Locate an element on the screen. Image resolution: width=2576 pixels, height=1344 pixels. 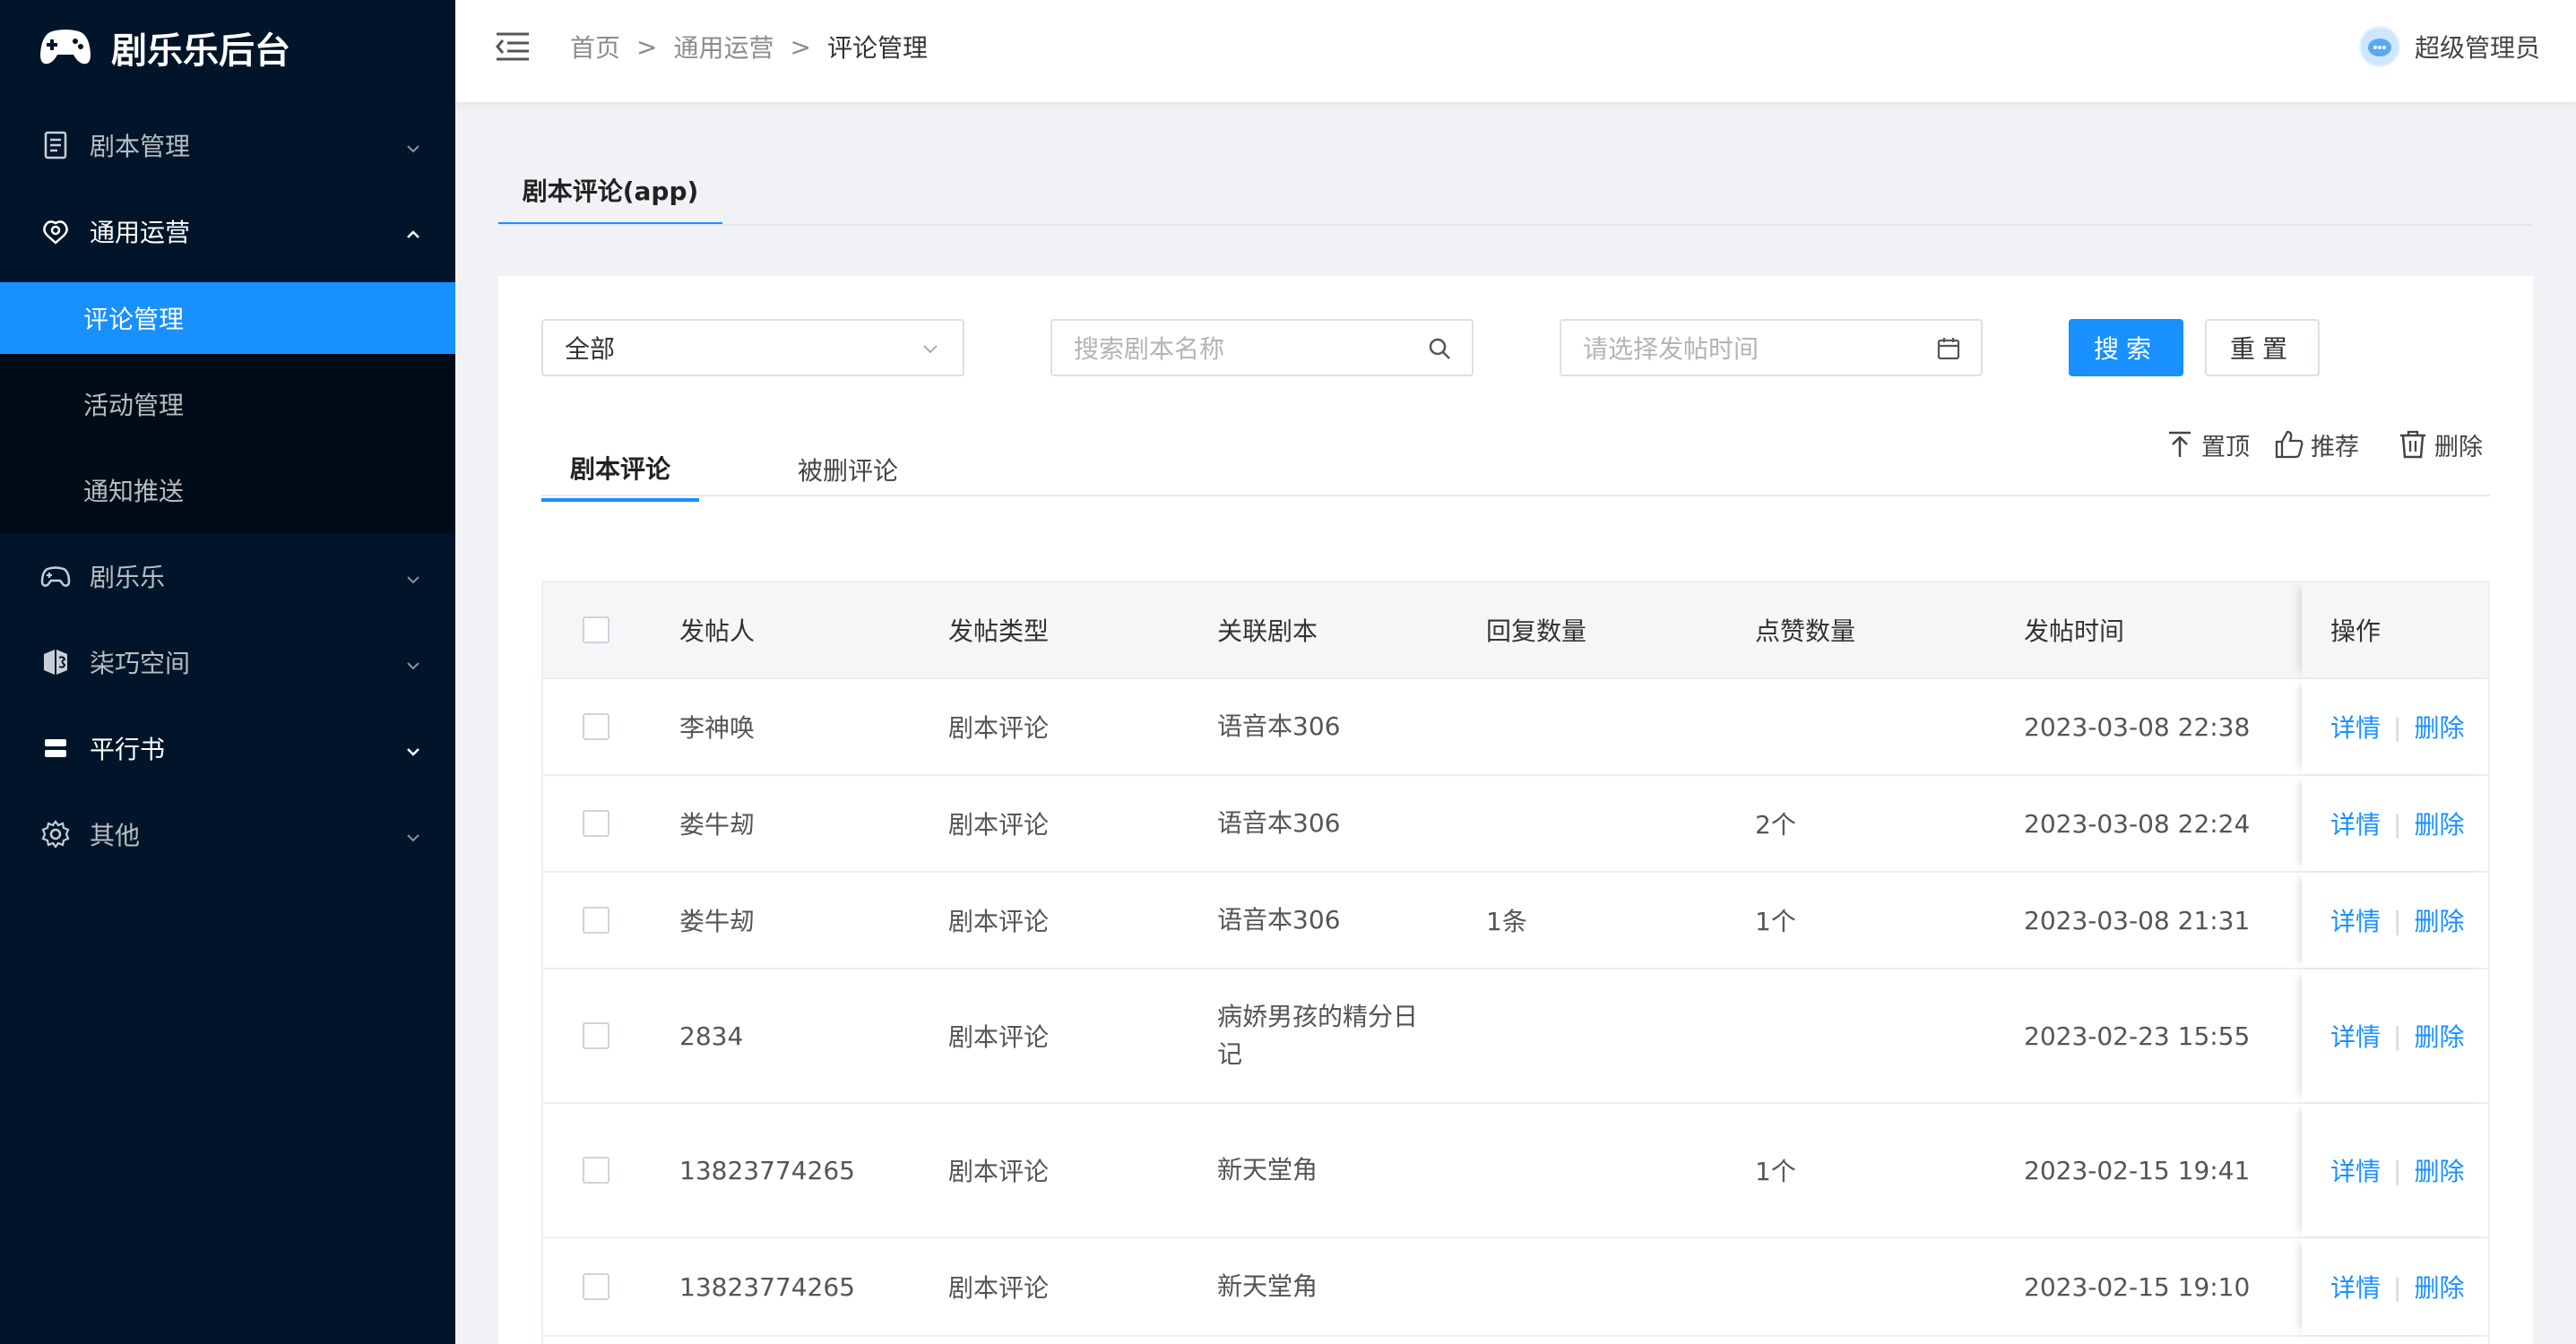
table-row: 娄牛刼 剧本评论 语音本306 1条 1个 2023-03-08 21:31 详情 | 删除 is located at coordinates (1515, 921).